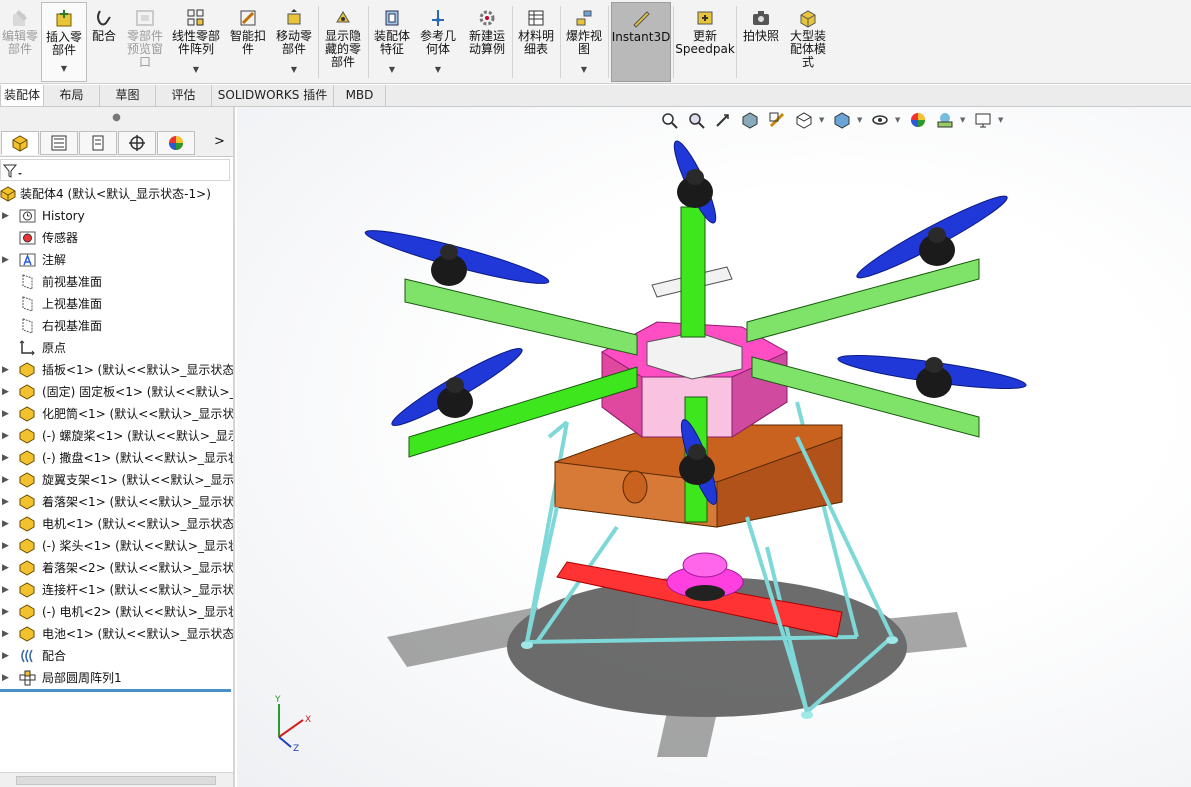 The height and width of the screenshot is (787, 1191). What do you see at coordinates (137, 502) in the screenshot?
I see `tree-item-label: 着落架<1> (默认<<默认>_显示状态` at bounding box center [137, 502].